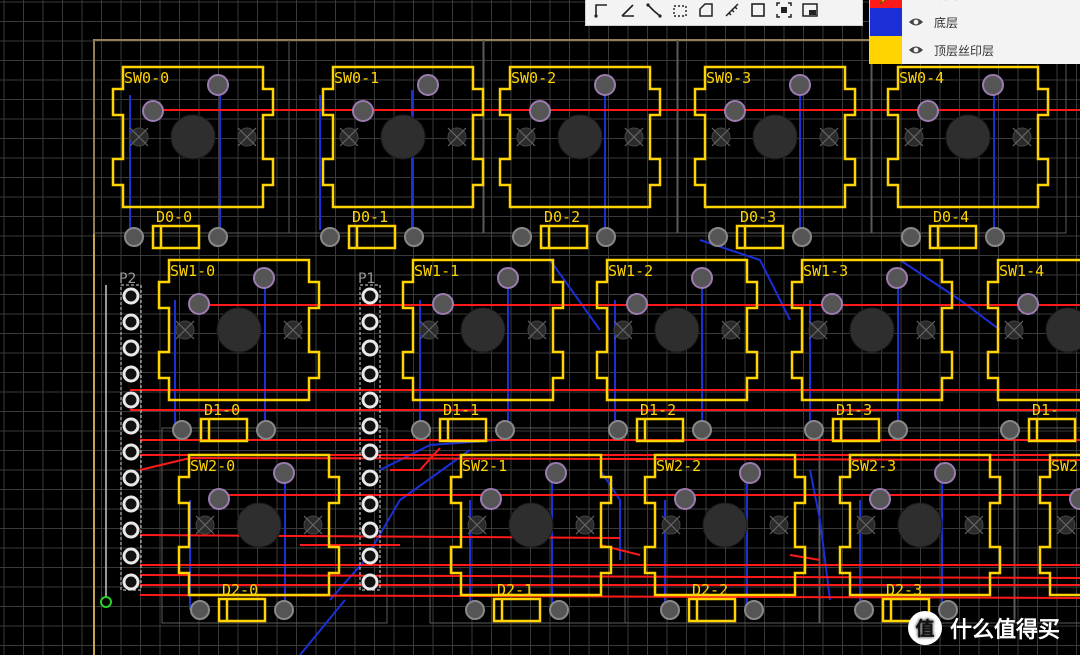 The width and height of the screenshot is (1080, 655). Describe the element at coordinates (951, 217) in the screenshot. I see `diode-label: D0-4` at that location.